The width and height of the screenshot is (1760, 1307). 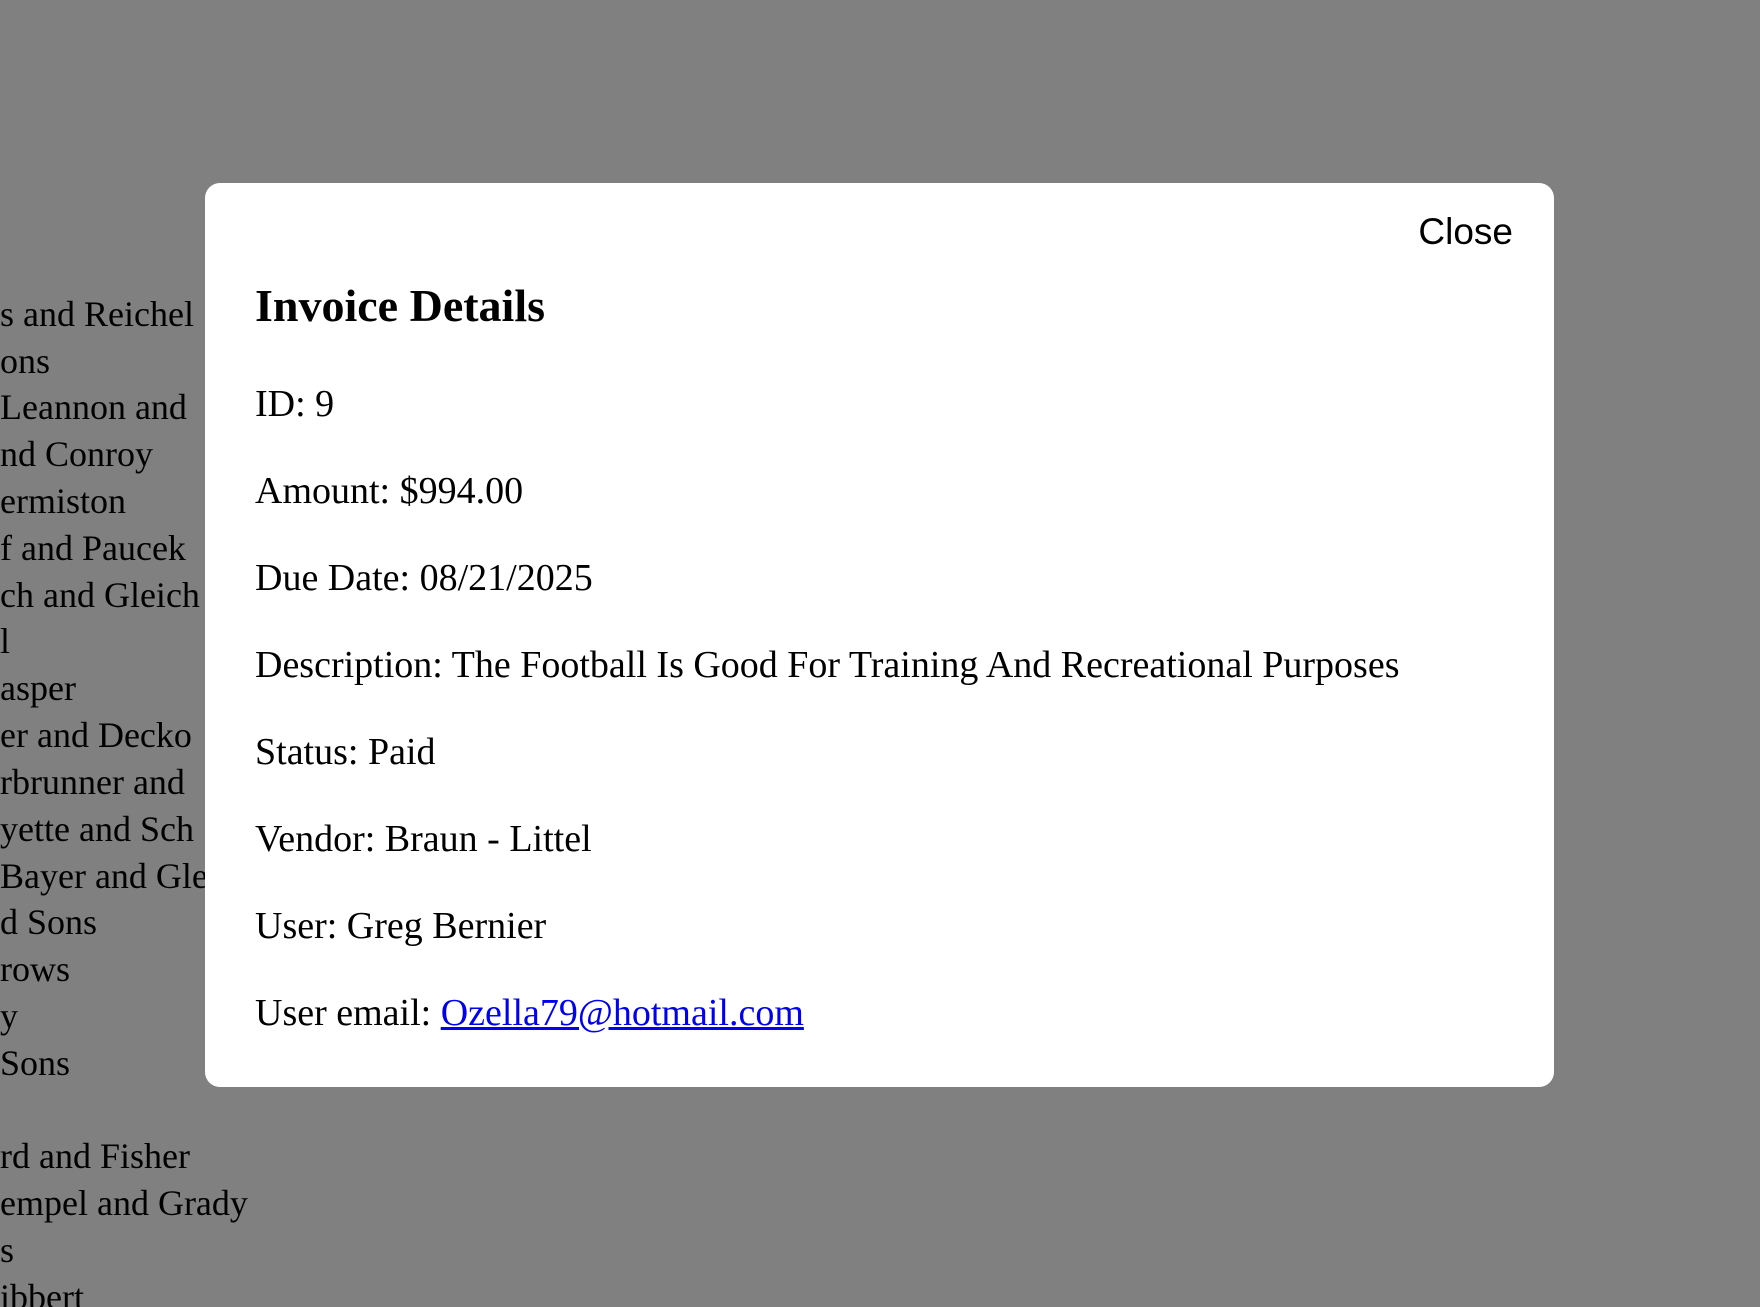 What do you see at coordinates (35, 969) in the screenshot?
I see `vendor-list-item: rows` at bounding box center [35, 969].